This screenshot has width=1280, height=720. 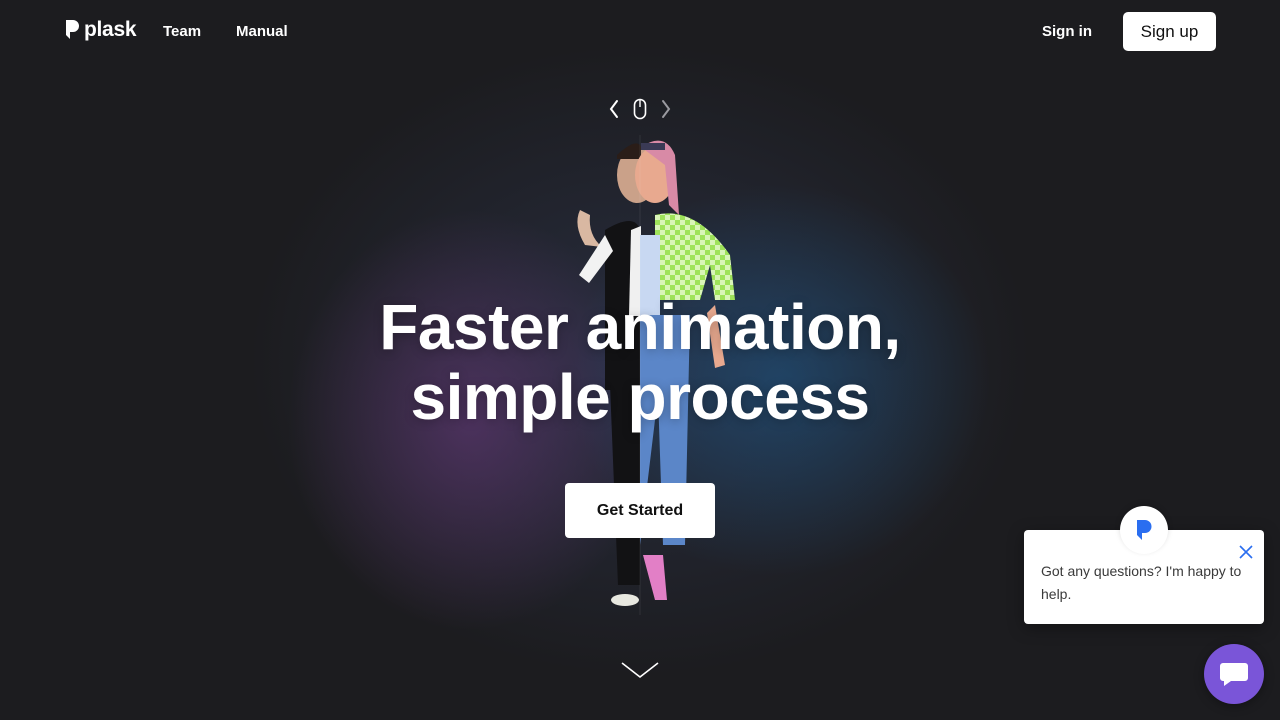 What do you see at coordinates (1246, 552) in the screenshot?
I see `close-icon` at bounding box center [1246, 552].